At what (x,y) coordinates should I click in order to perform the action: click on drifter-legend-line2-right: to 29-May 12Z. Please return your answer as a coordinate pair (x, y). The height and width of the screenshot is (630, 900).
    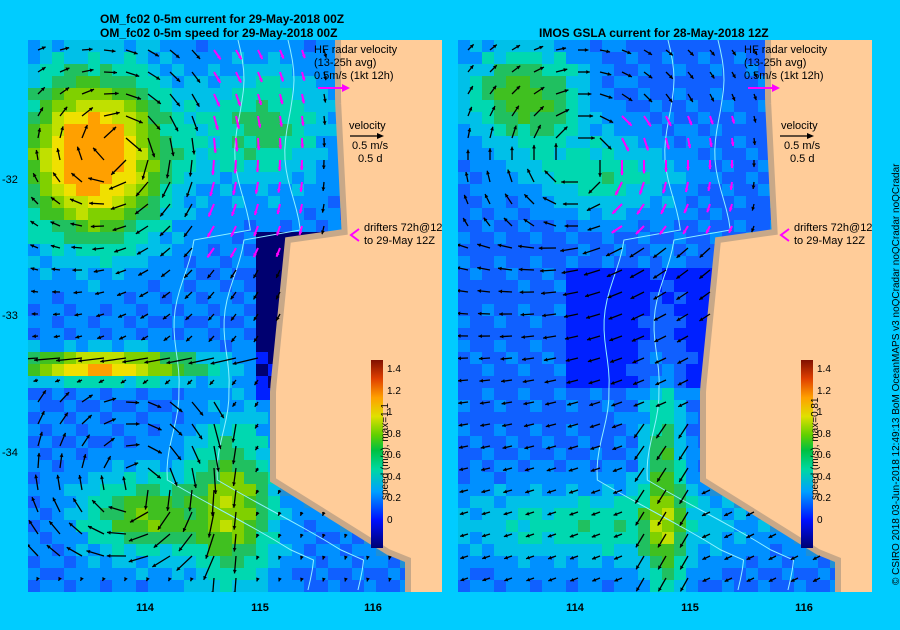
    Looking at the image, I should click on (829, 241).